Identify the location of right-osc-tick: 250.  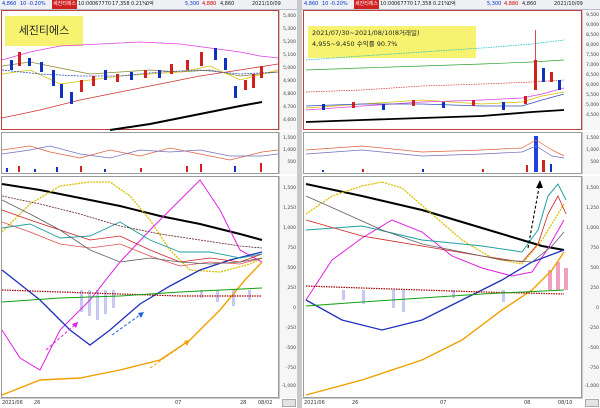
(594, 288).